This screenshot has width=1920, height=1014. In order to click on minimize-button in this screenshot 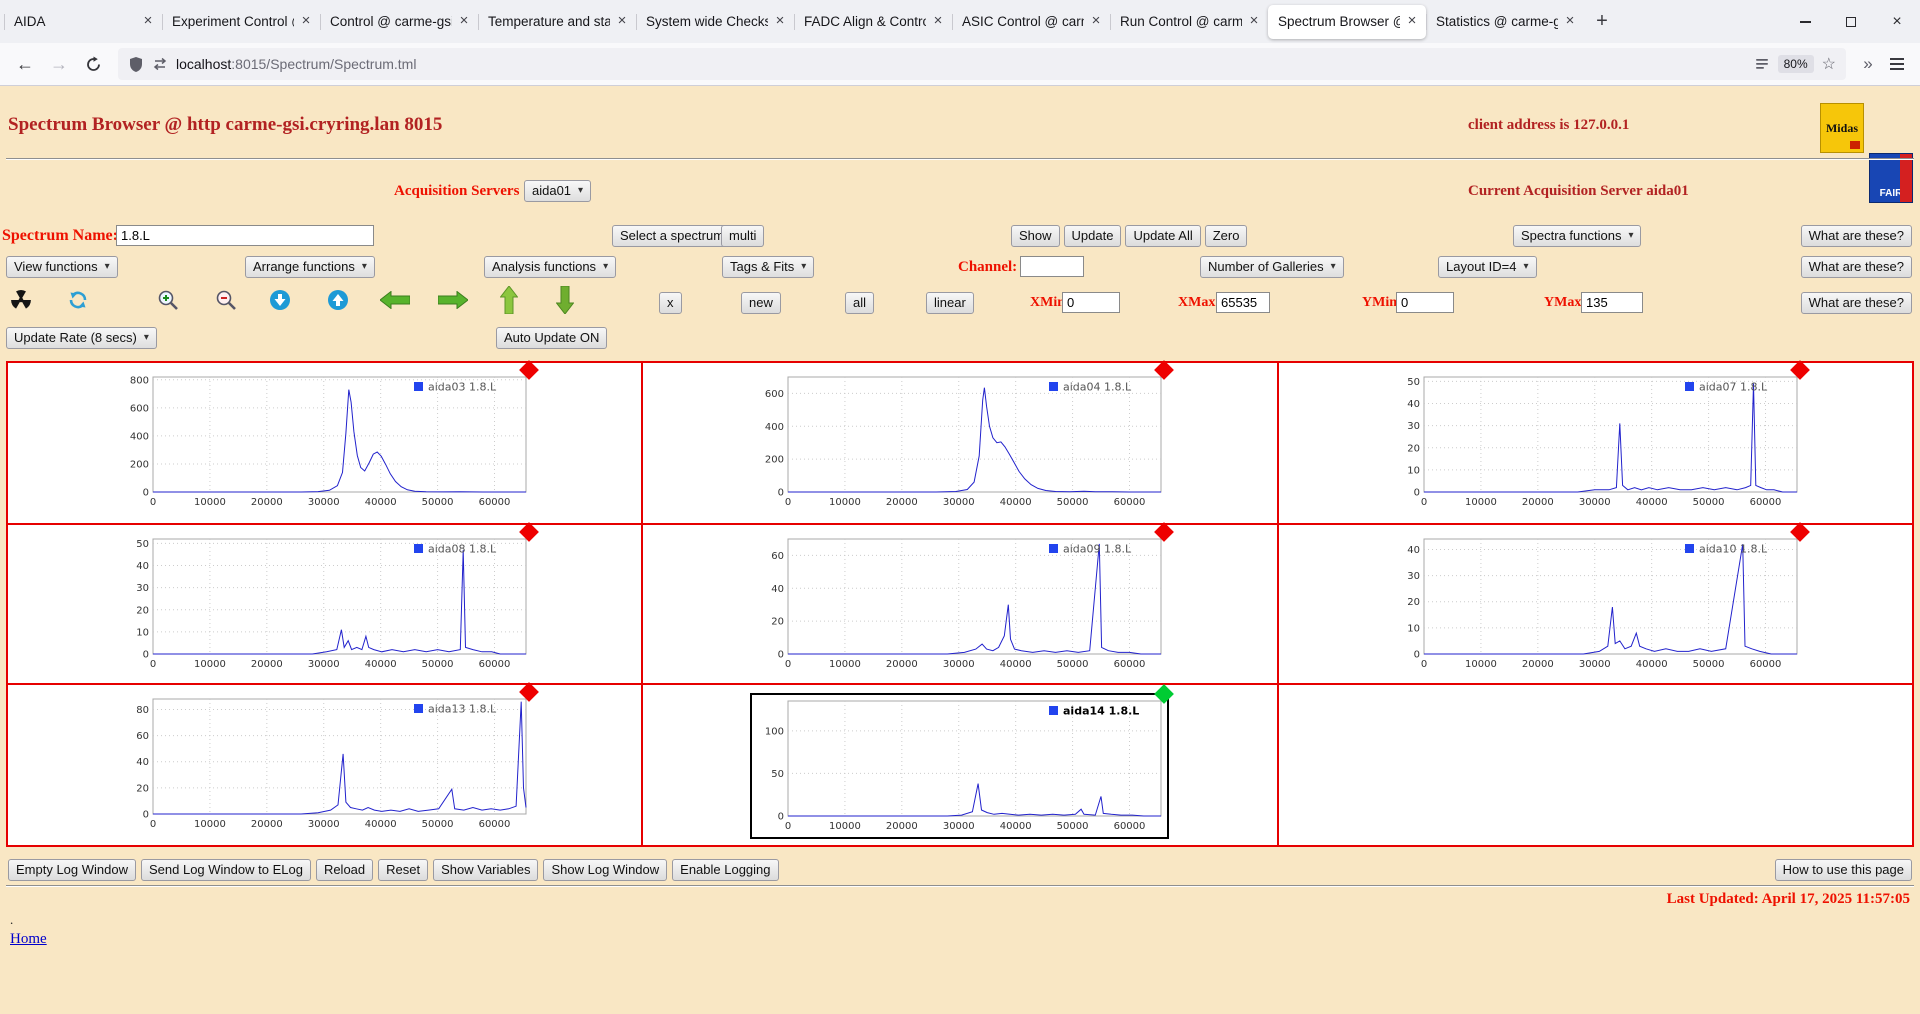, I will do `click(1805, 21)`.